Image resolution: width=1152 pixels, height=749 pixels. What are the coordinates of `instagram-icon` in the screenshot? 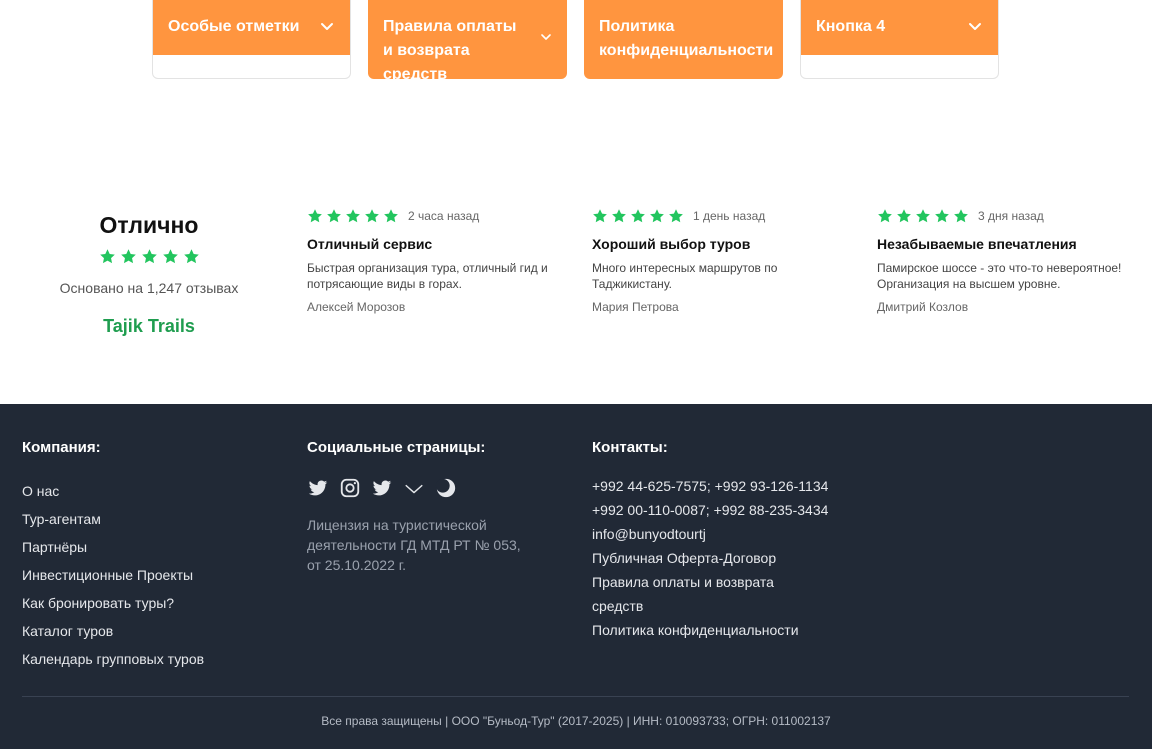 It's located at (350, 488).